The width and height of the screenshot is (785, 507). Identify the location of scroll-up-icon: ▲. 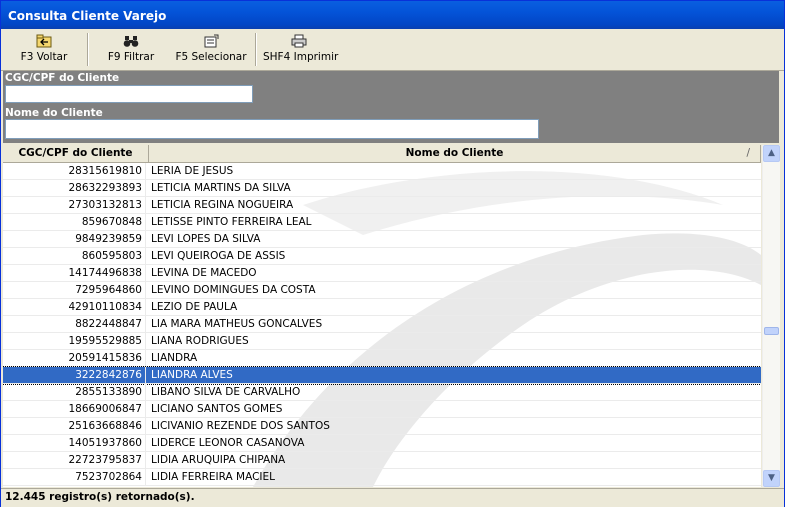
(771, 153).